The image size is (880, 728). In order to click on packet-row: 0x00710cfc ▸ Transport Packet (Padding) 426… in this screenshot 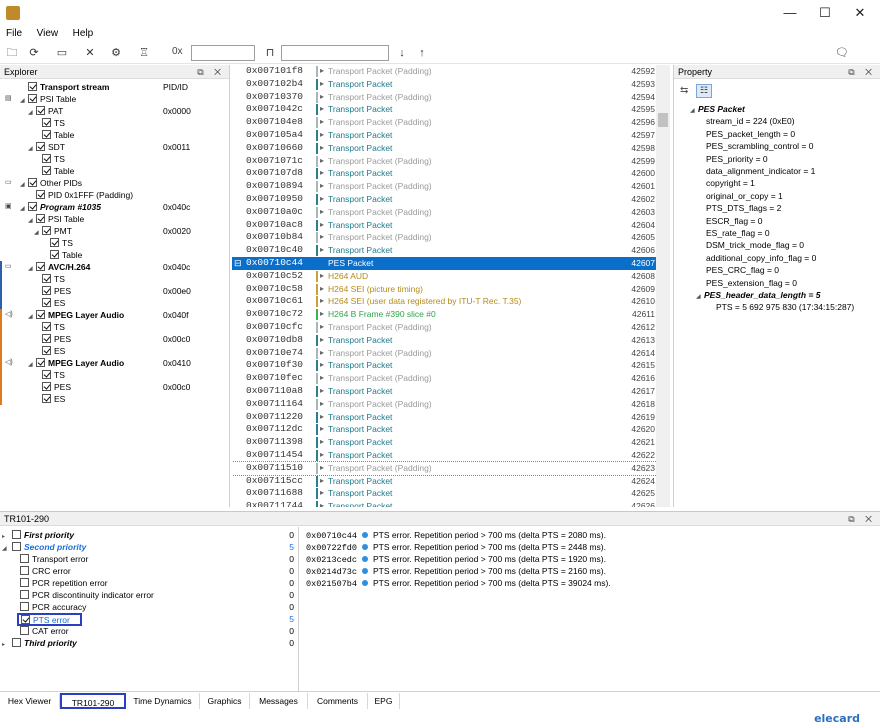, I will do `click(444, 327)`.